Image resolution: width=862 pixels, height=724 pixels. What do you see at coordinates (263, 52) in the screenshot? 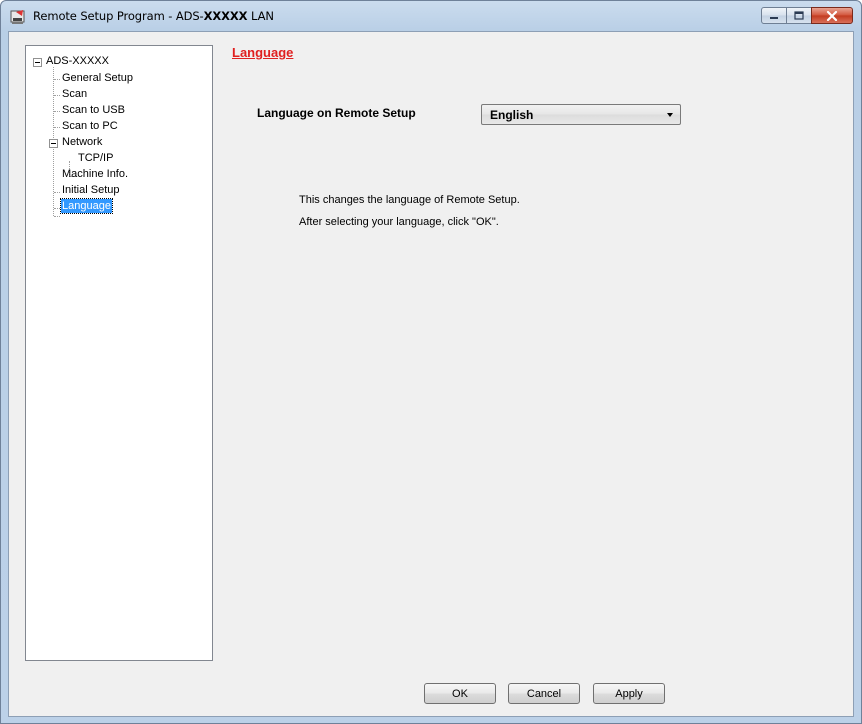
I see `section-title: Language` at bounding box center [263, 52].